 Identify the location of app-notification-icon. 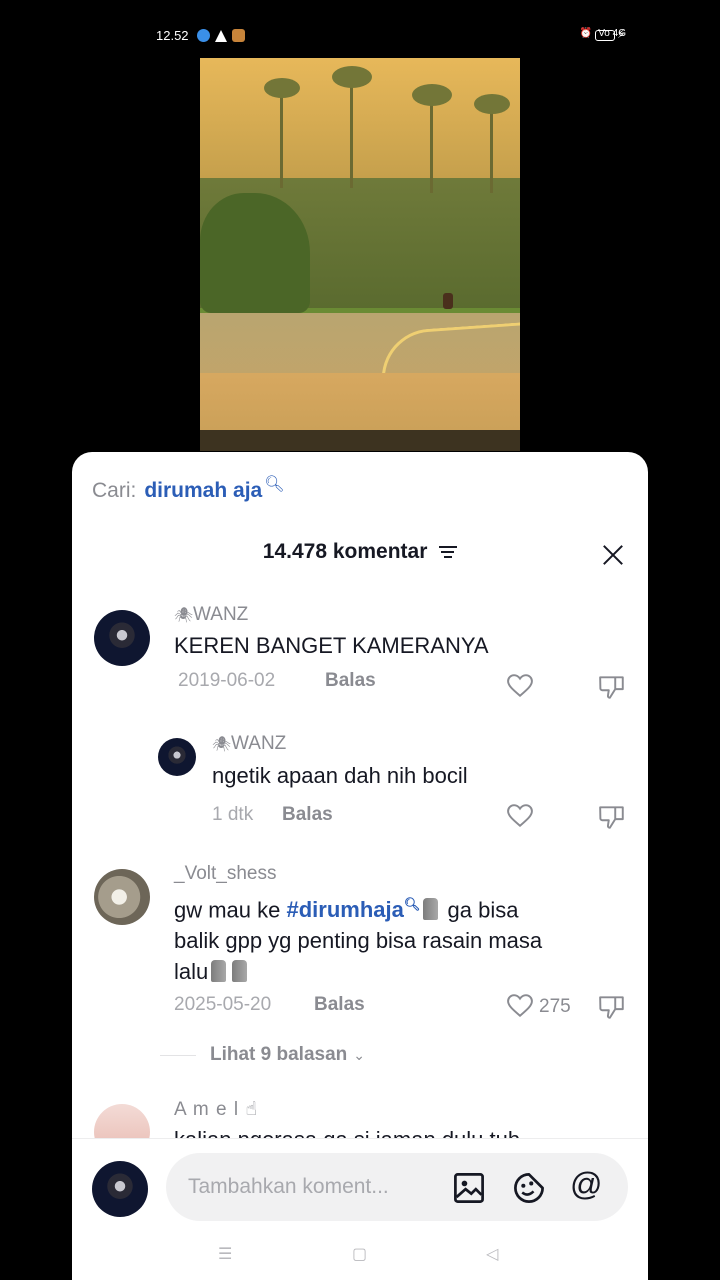
(203, 35).